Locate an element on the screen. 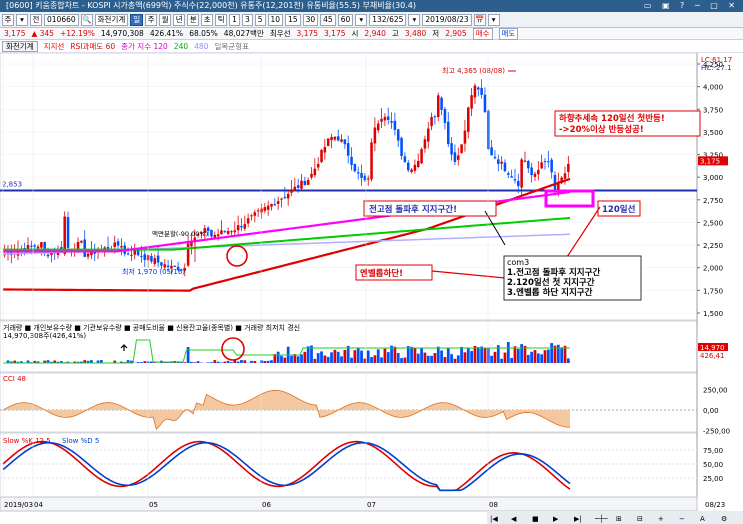  toolbar-item-1: ▾ is located at coordinates (22, 19).